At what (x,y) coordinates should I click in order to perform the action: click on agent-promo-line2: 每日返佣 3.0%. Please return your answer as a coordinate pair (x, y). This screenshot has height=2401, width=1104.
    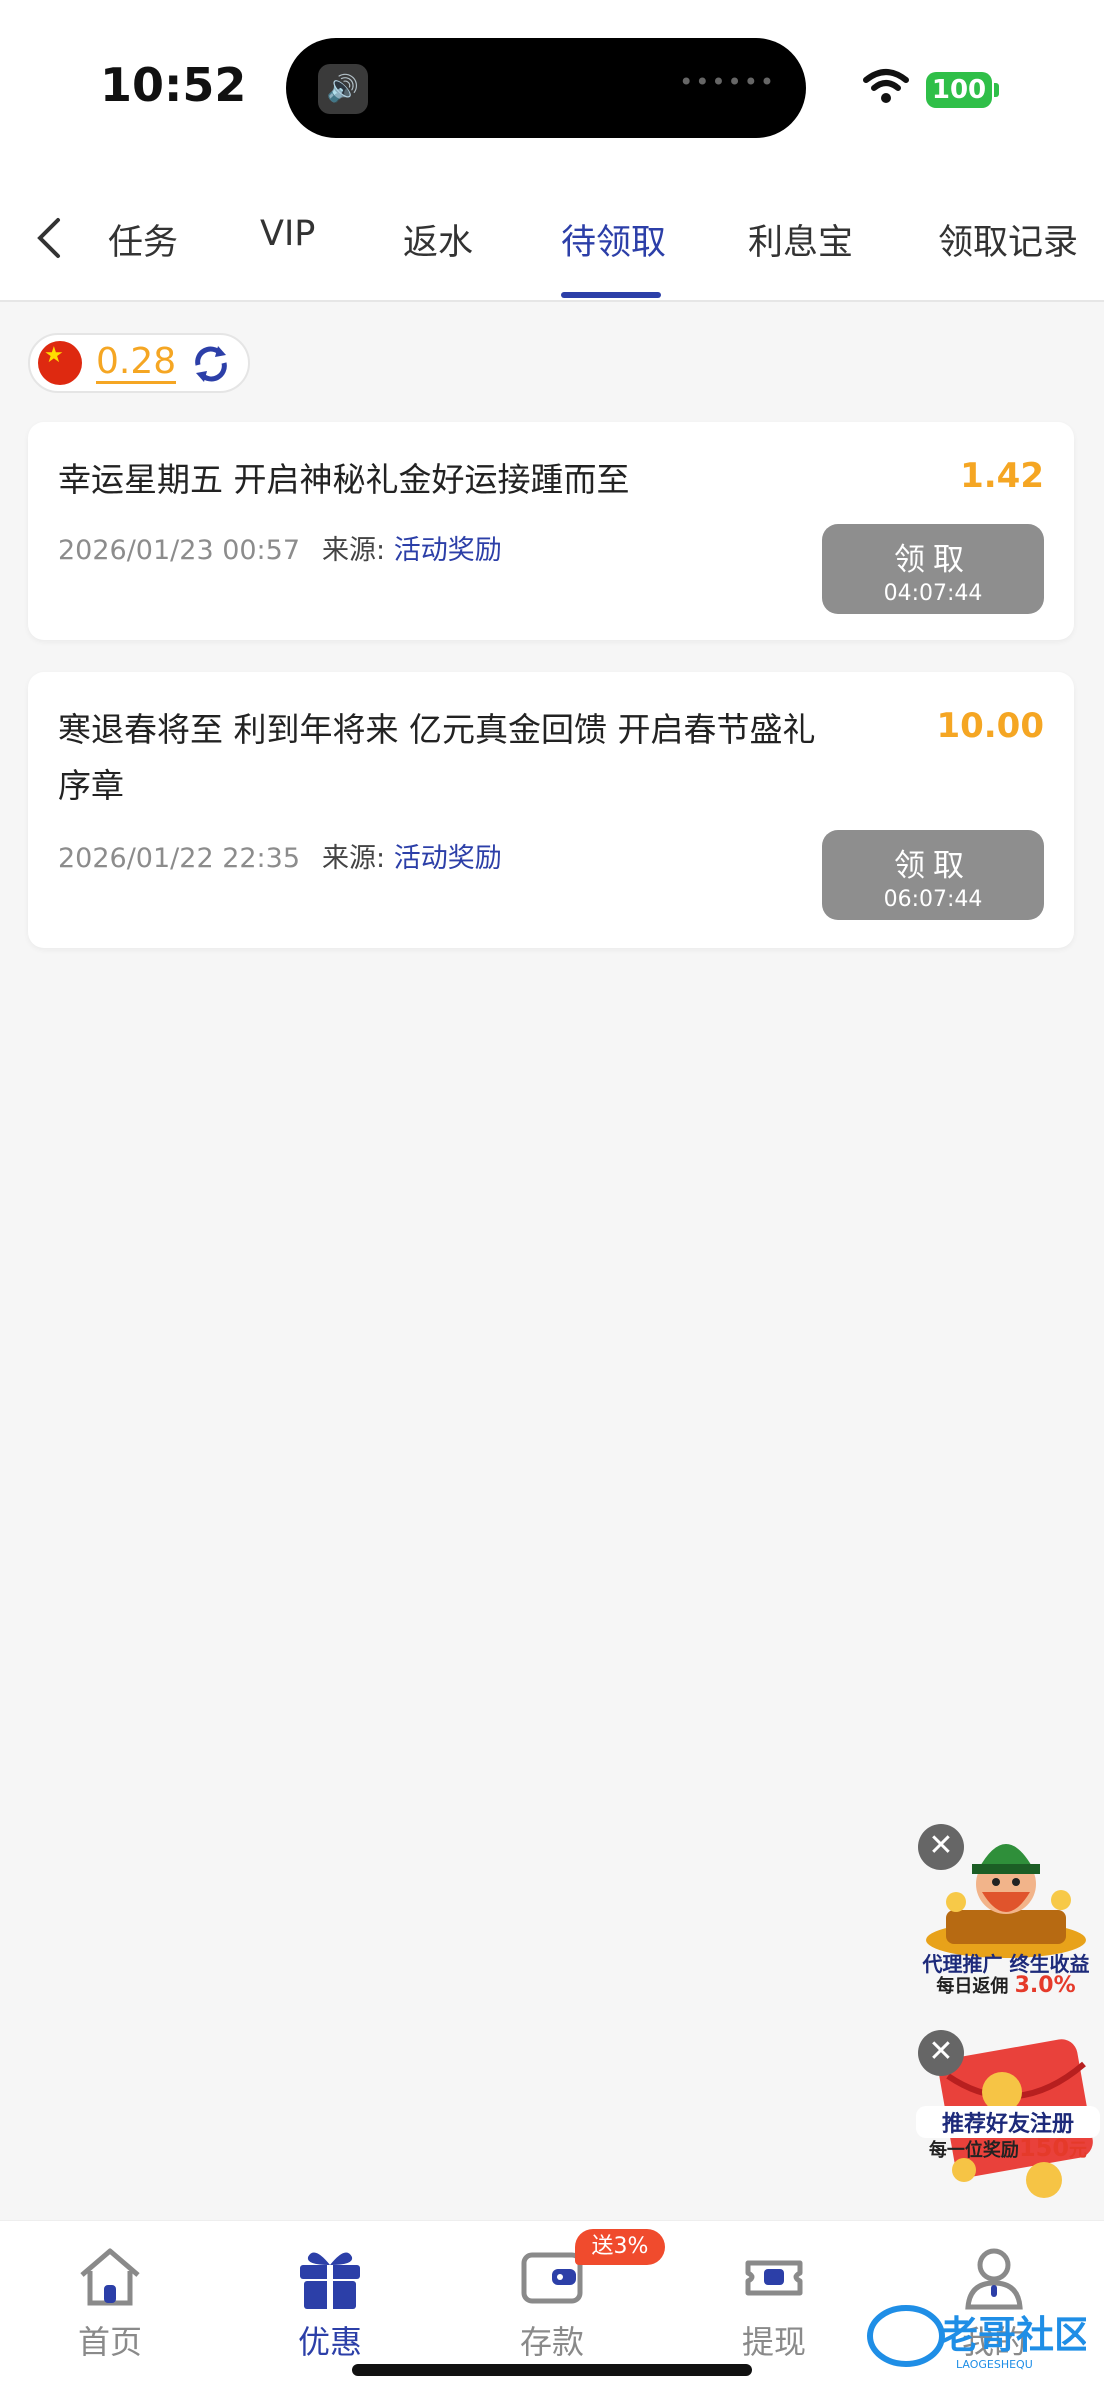
    Looking at the image, I should click on (1006, 1985).